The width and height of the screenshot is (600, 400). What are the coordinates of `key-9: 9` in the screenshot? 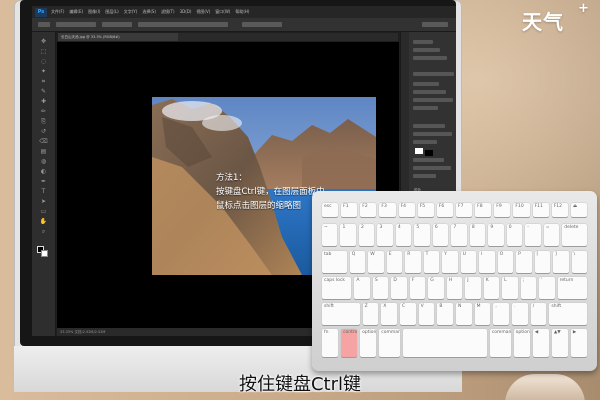 It's located at (496, 235).